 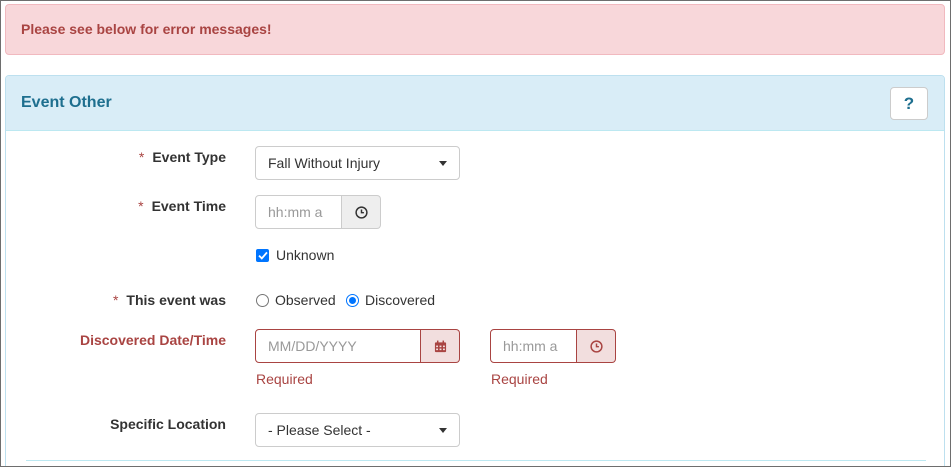 What do you see at coordinates (324, 163) in the screenshot?
I see `event-type-value: Fall Without Injury` at bounding box center [324, 163].